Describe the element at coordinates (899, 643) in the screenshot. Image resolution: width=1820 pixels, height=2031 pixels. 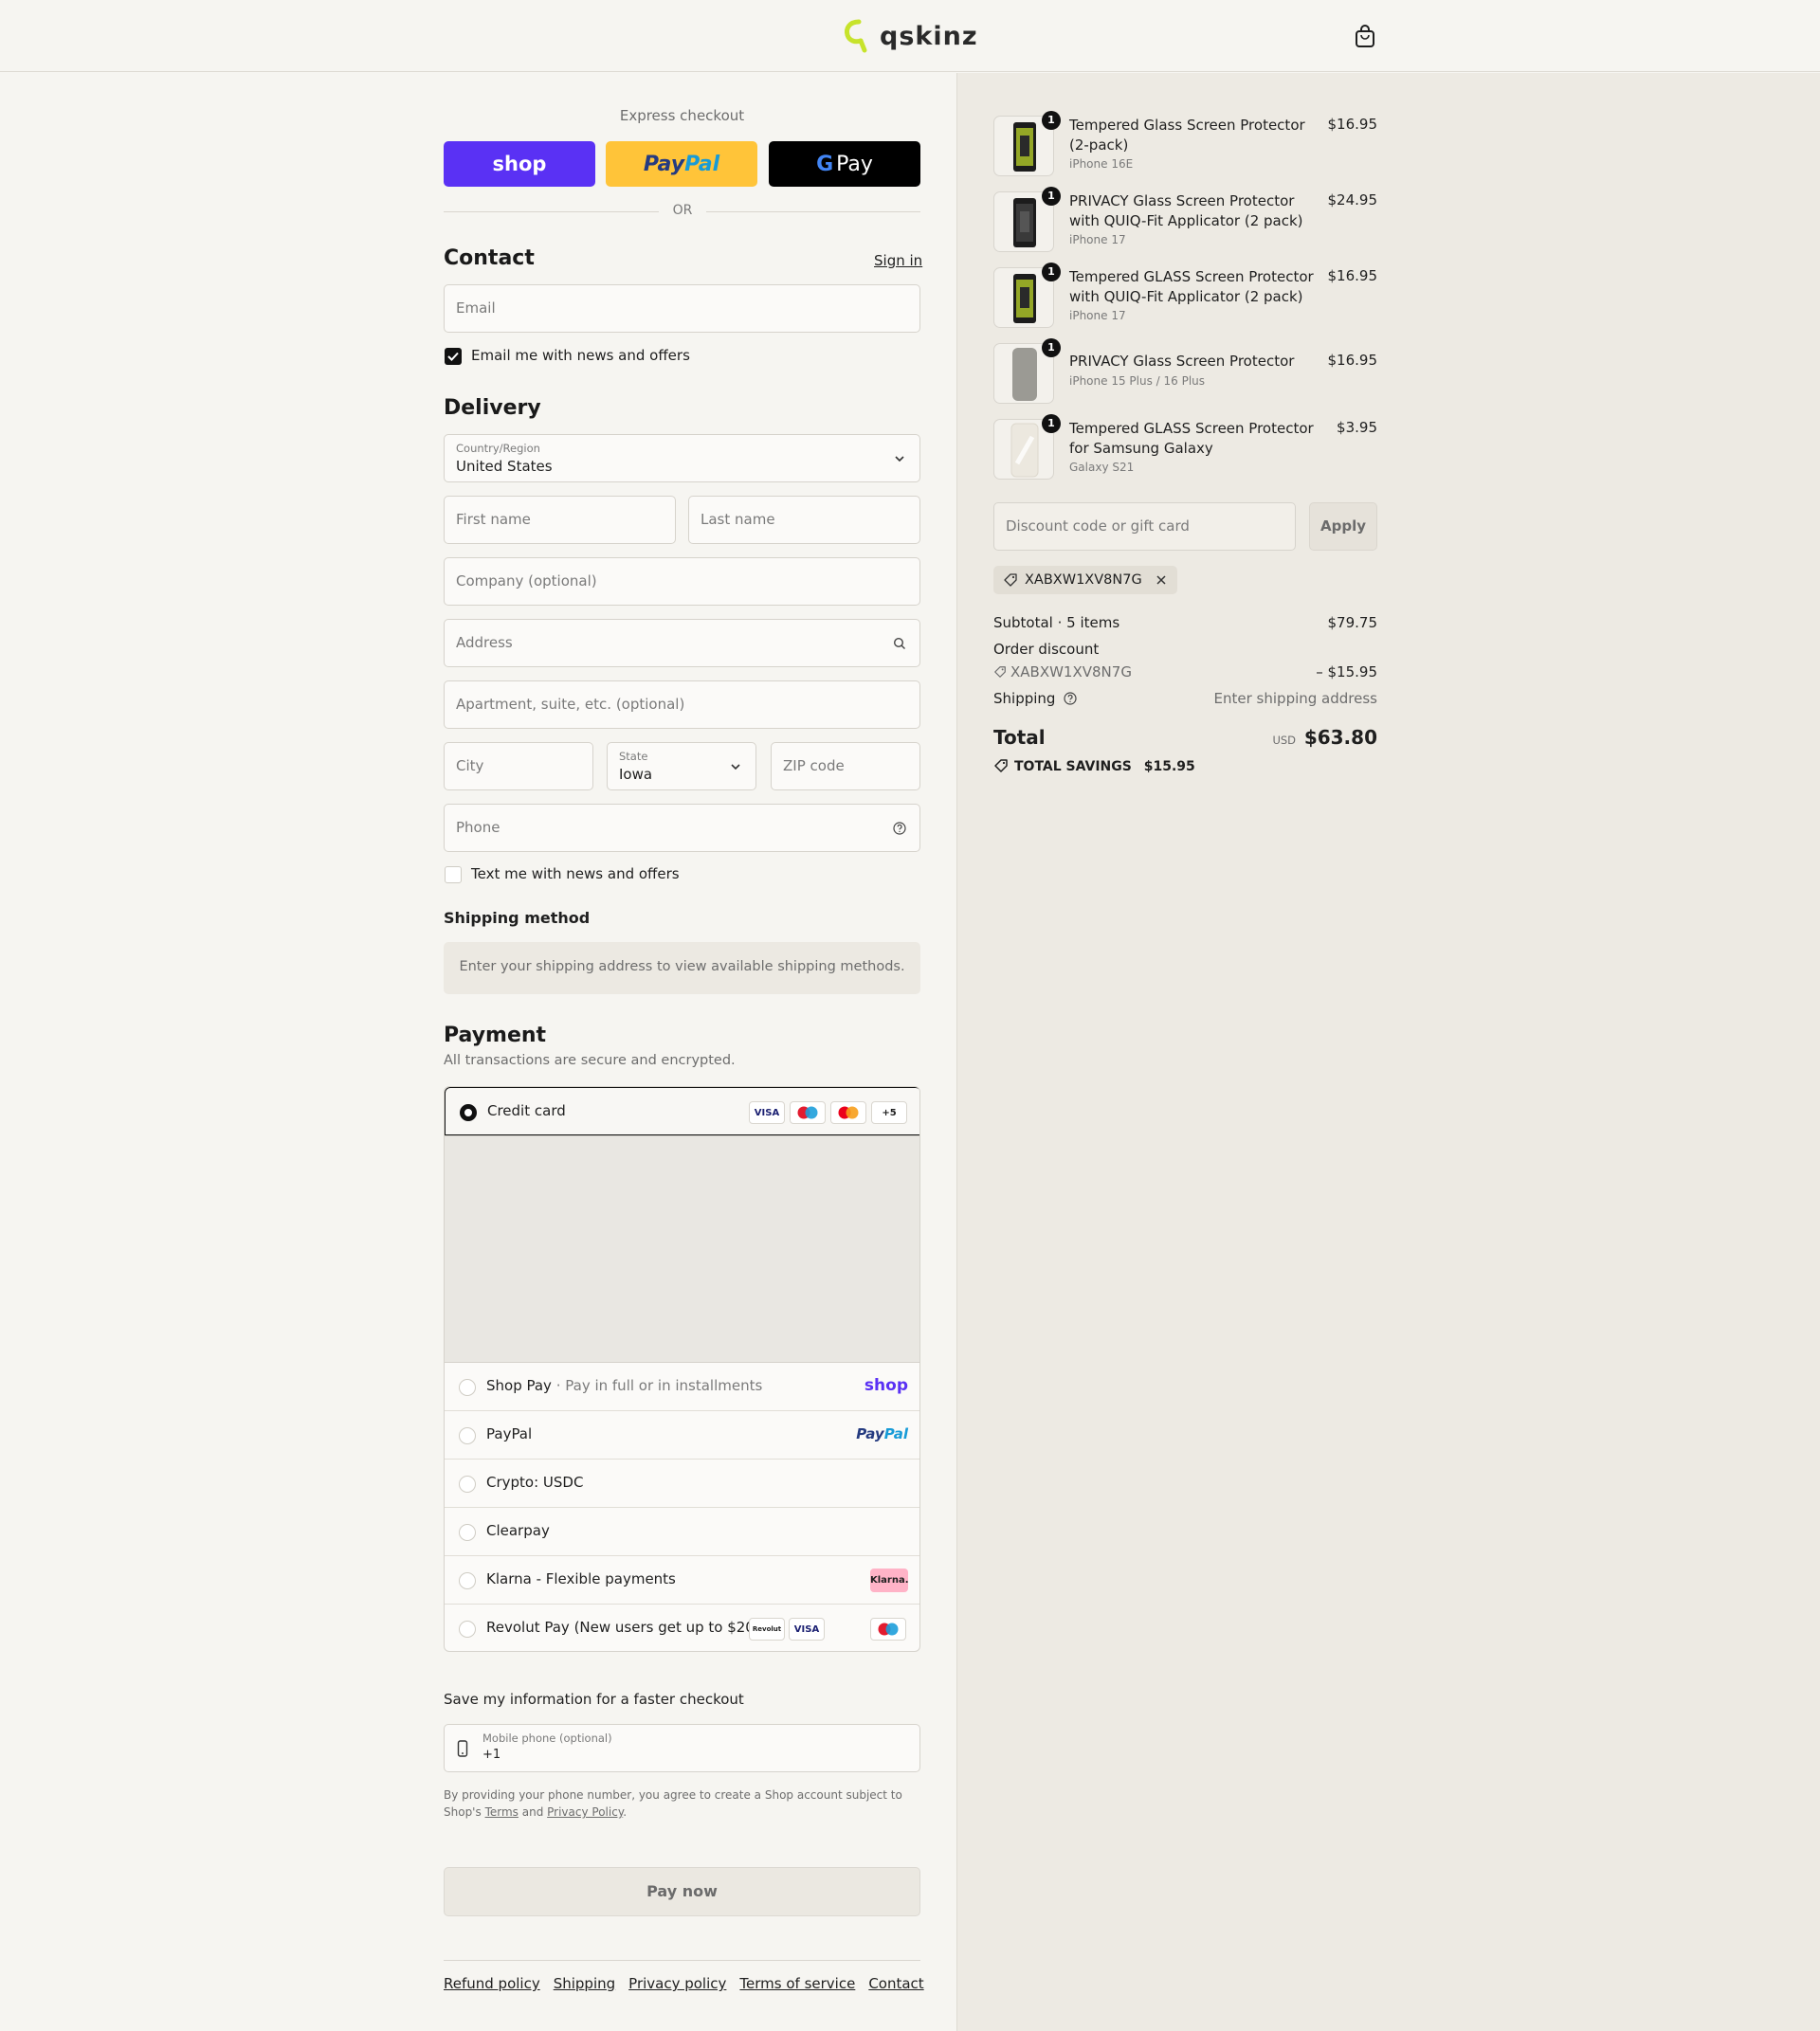
I see `search-icon` at that location.